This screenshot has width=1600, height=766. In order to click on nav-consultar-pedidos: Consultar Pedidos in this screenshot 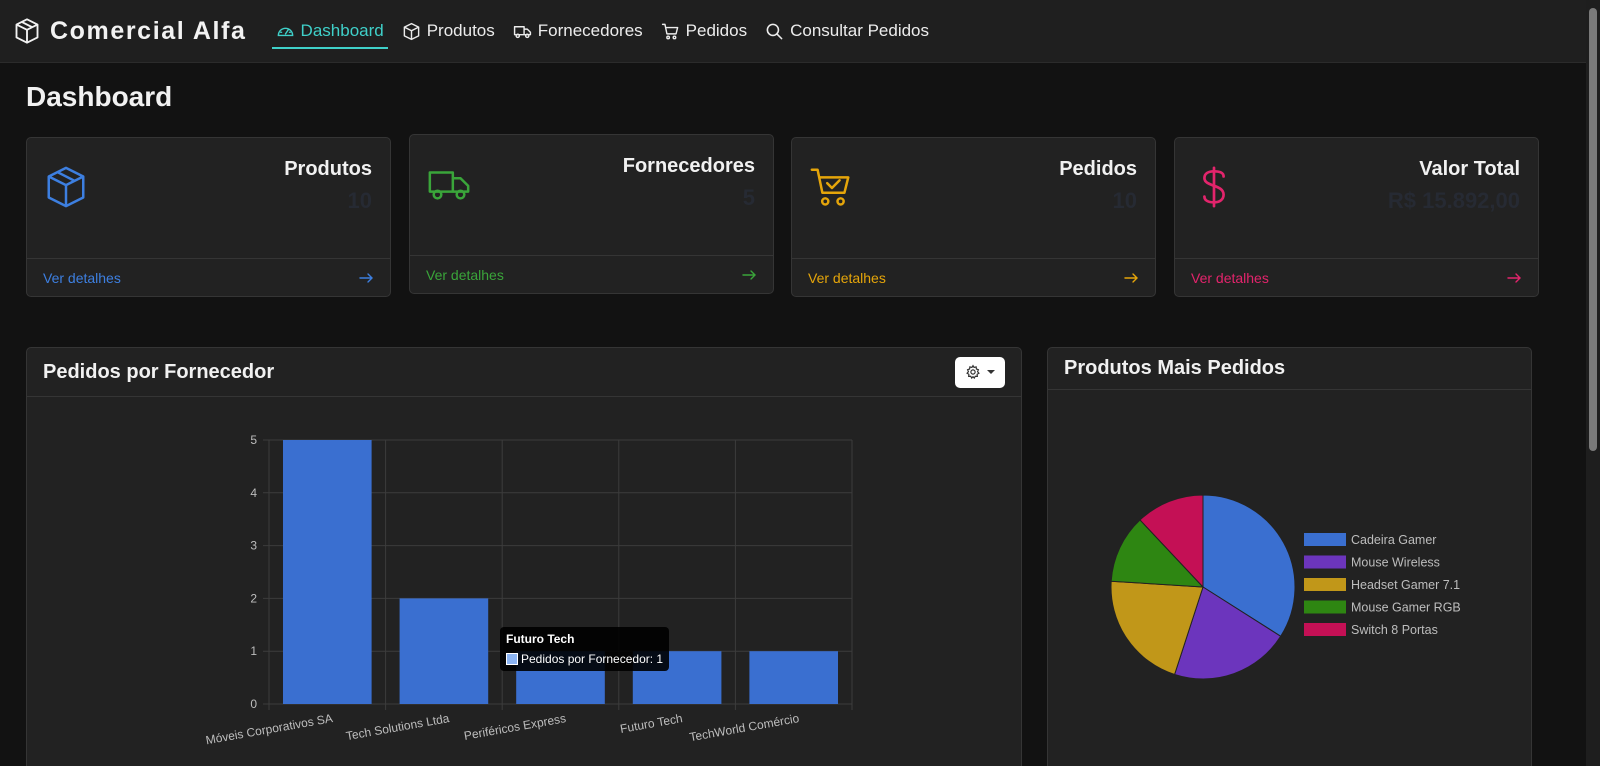, I will do `click(847, 31)`.